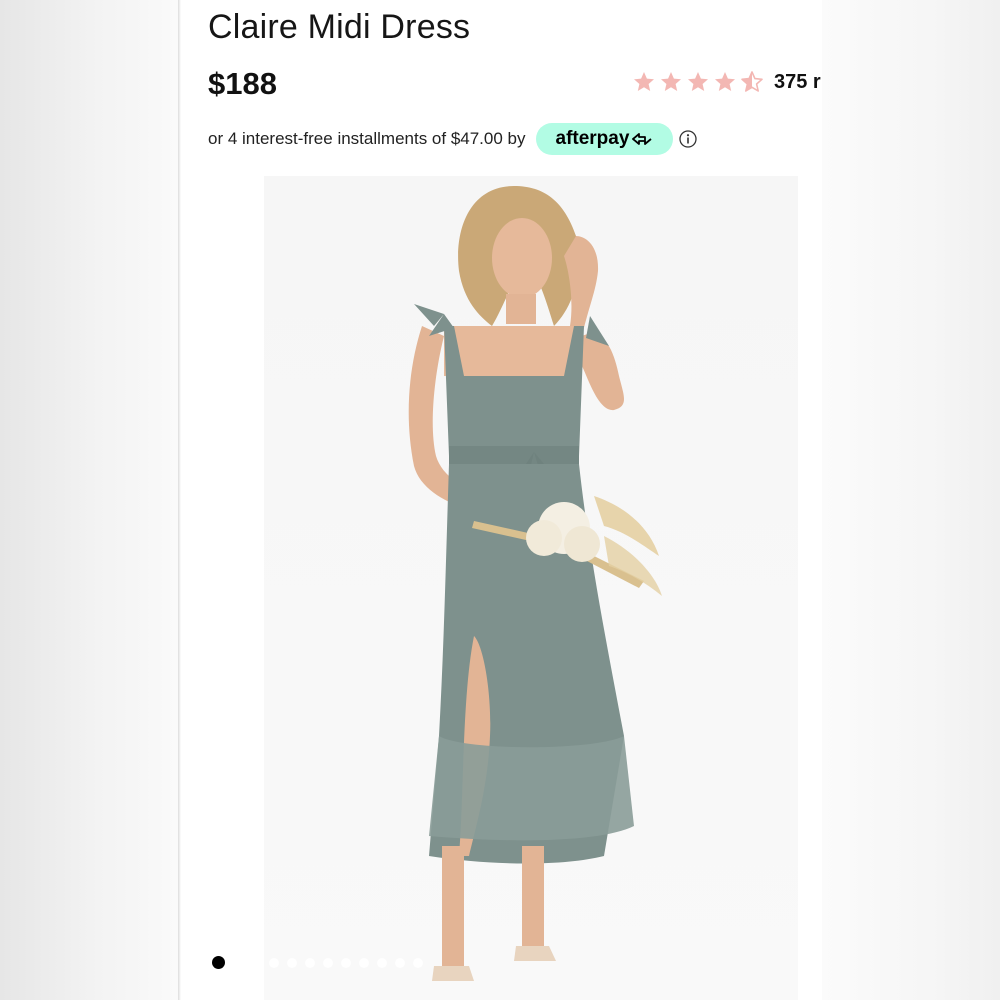 This screenshot has height=1000, width=1000. I want to click on afterpay-badge: afterpay, so click(604, 139).